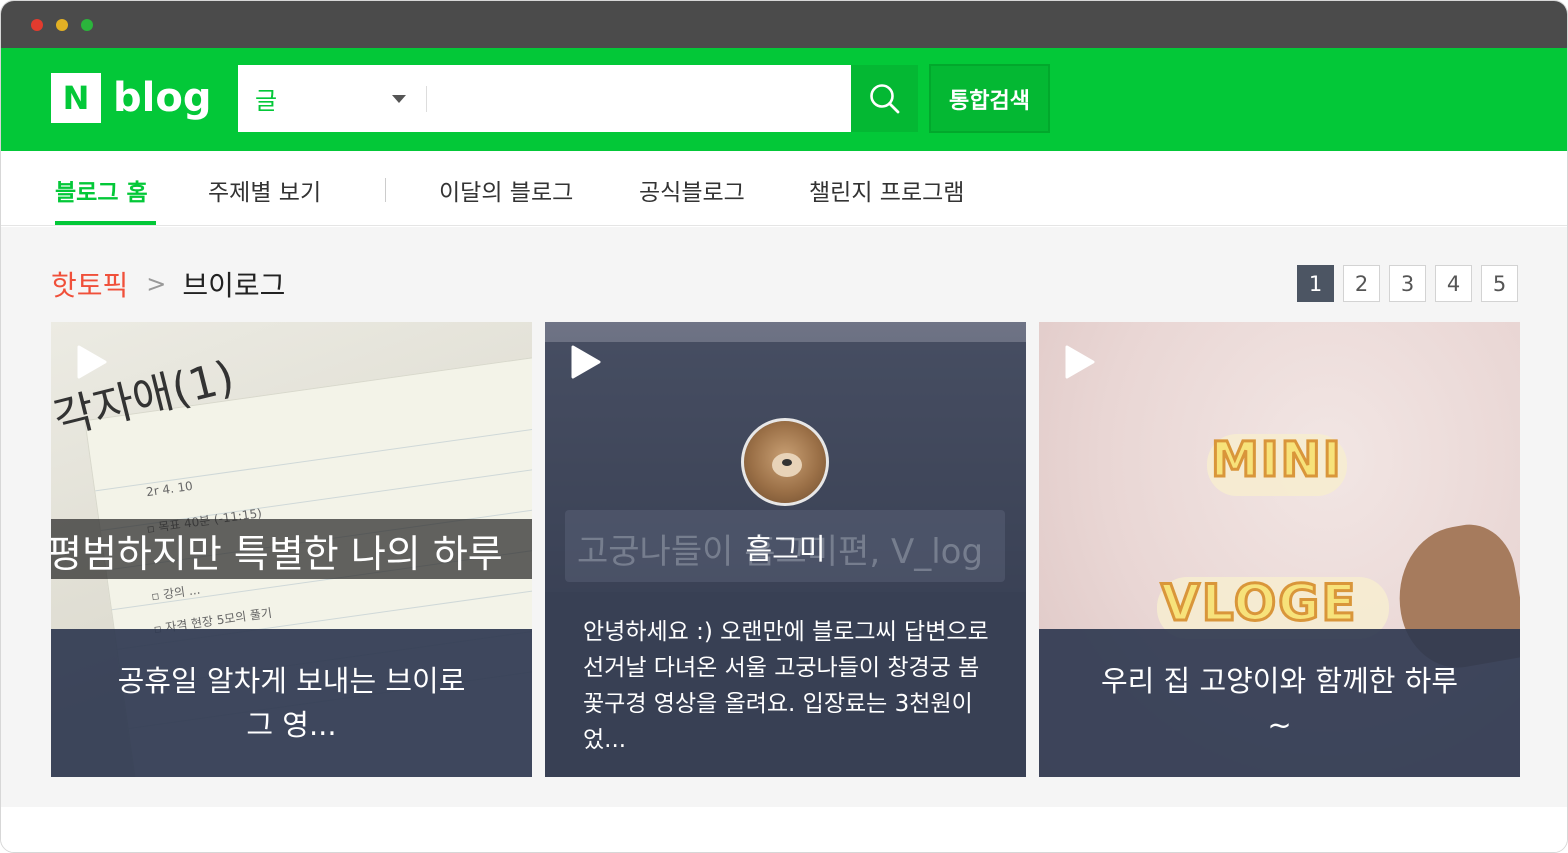 The height and width of the screenshot is (853, 1568). What do you see at coordinates (784, 24) in the screenshot?
I see `window-titlebar` at bounding box center [784, 24].